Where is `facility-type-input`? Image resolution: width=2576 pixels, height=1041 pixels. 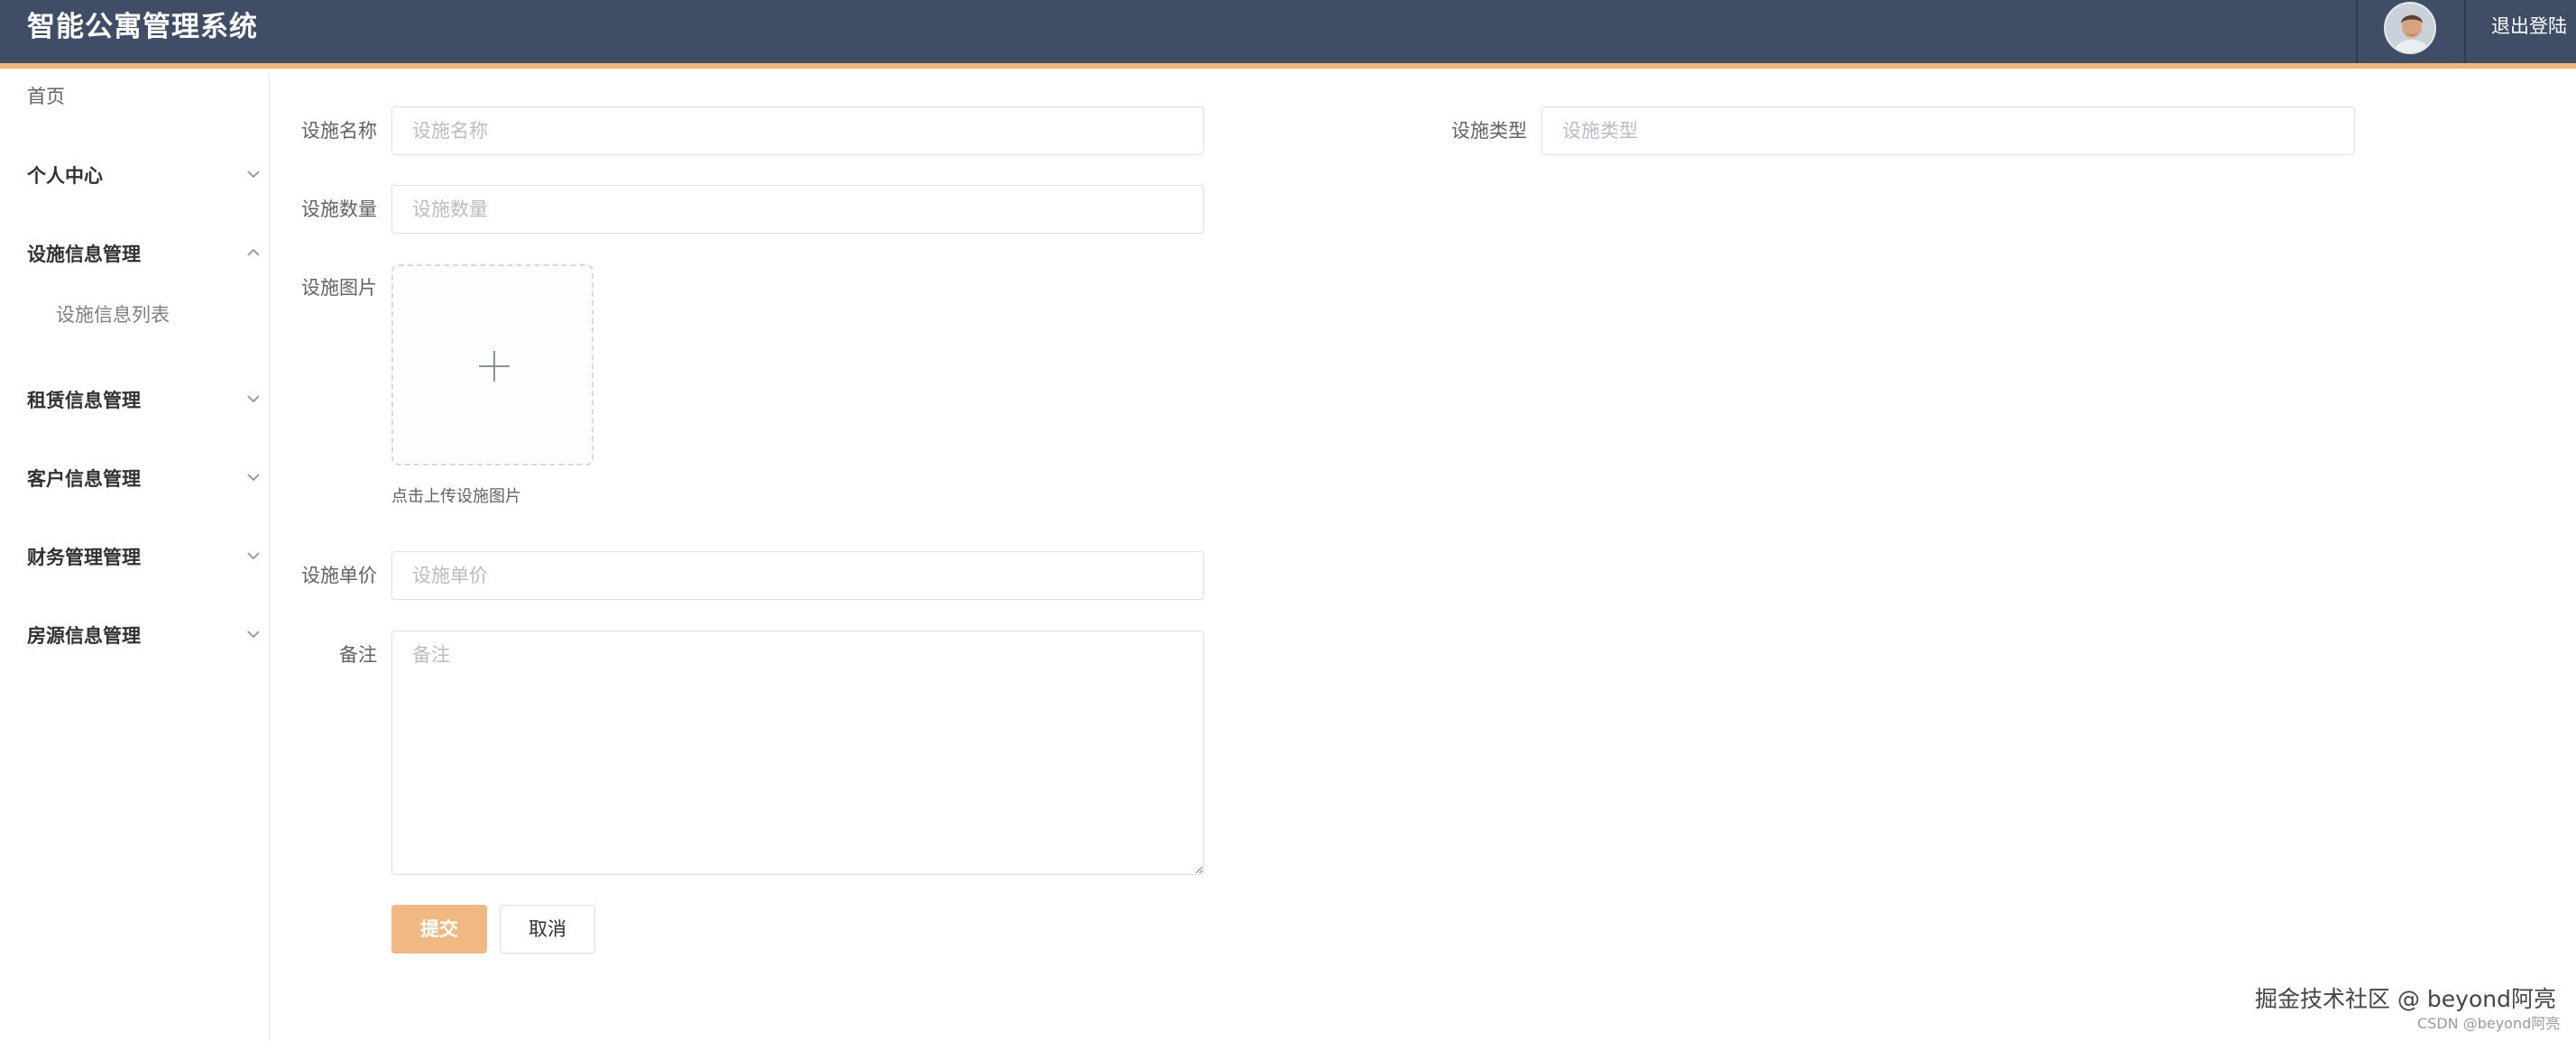
facility-type-input is located at coordinates (1948, 130).